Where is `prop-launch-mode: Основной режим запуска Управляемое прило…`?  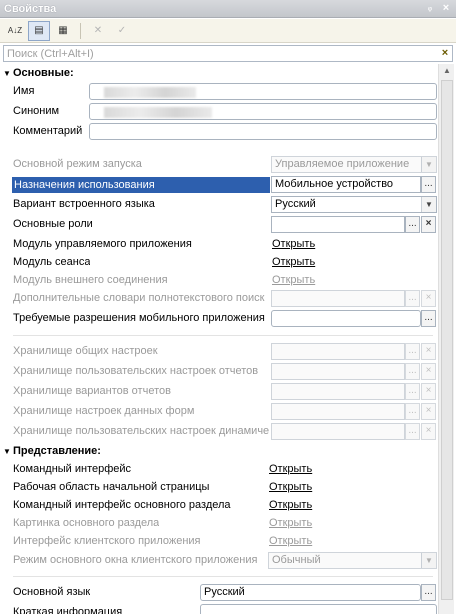 prop-launch-mode: Основной режим запуска Управляемое прило… is located at coordinates (220, 165).